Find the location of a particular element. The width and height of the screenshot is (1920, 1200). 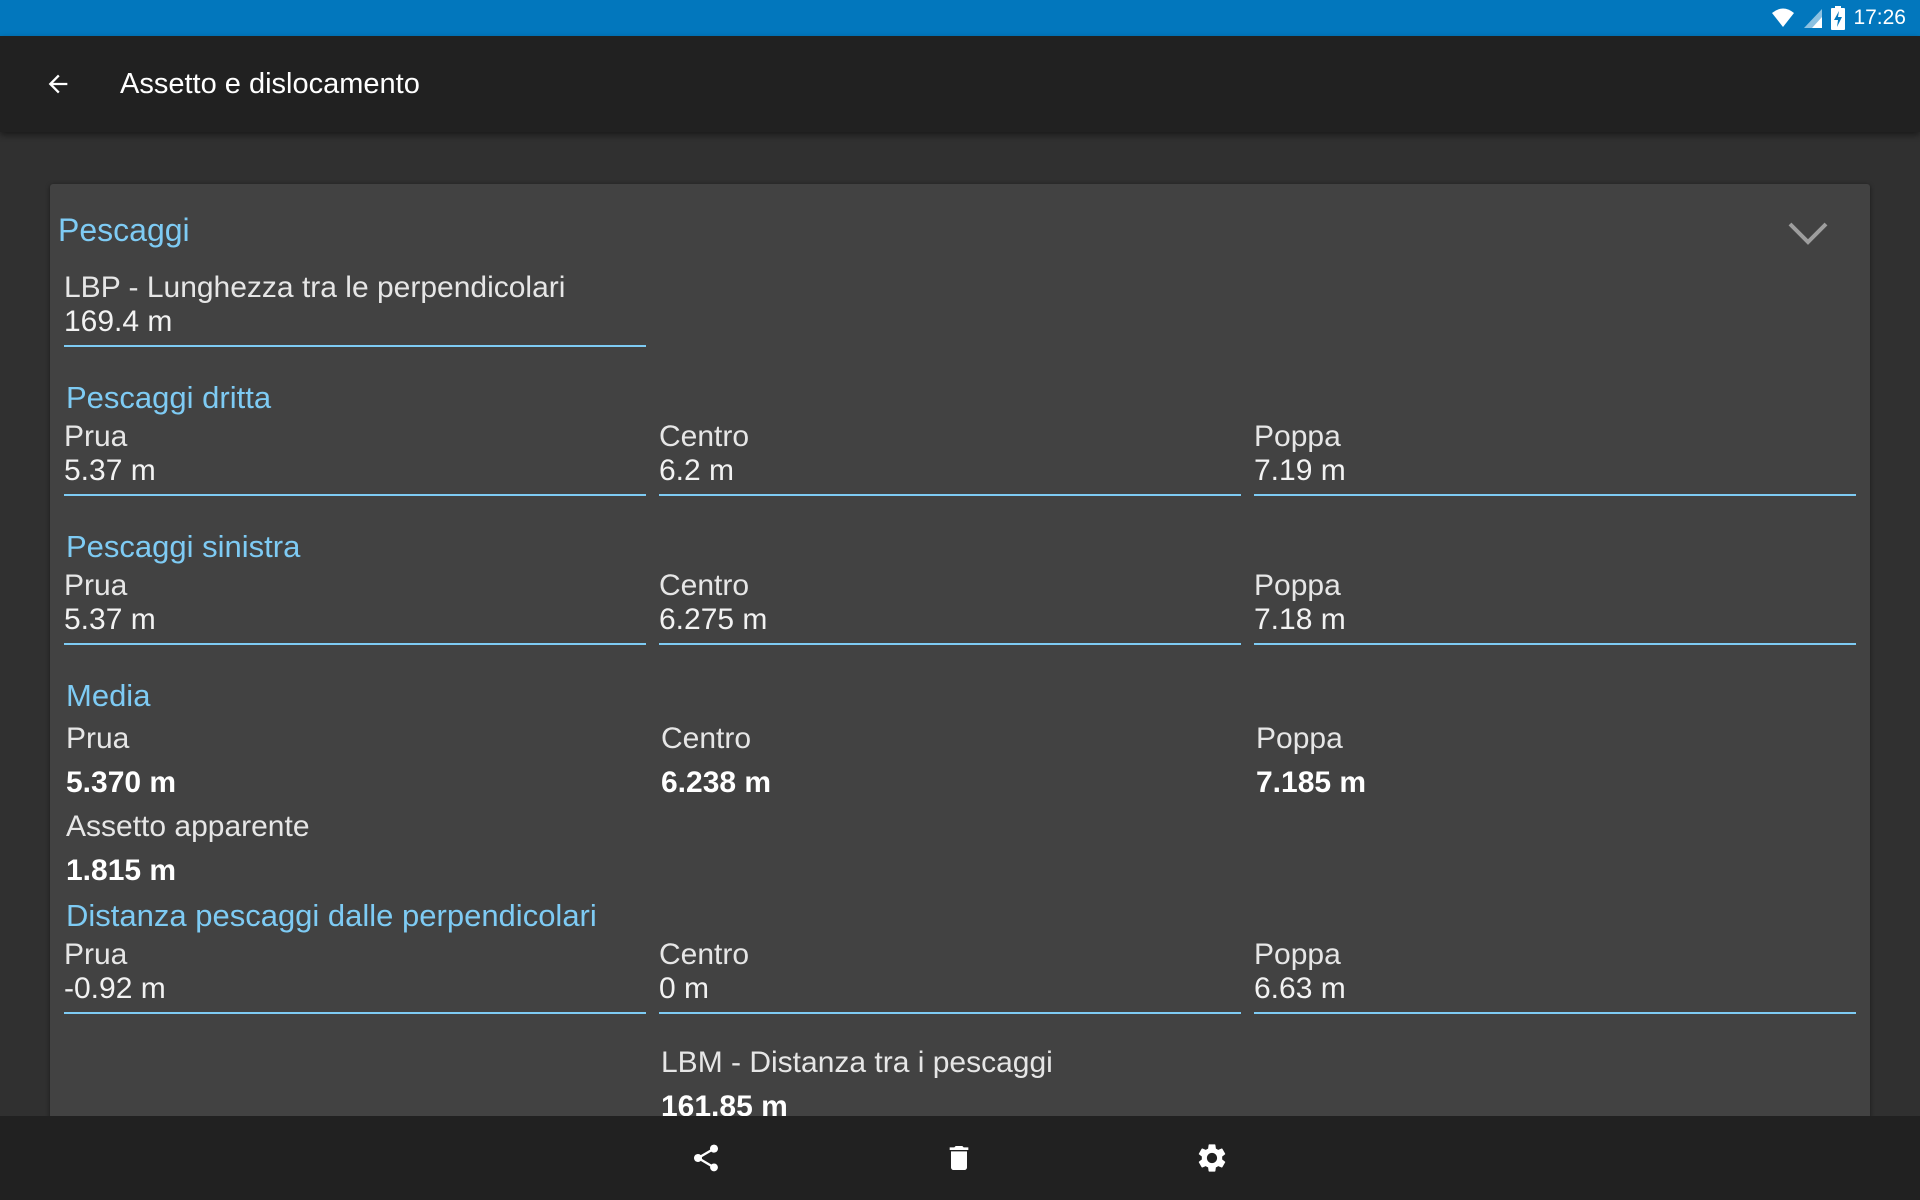

lbp-input: 169.4 m is located at coordinates (355, 324).